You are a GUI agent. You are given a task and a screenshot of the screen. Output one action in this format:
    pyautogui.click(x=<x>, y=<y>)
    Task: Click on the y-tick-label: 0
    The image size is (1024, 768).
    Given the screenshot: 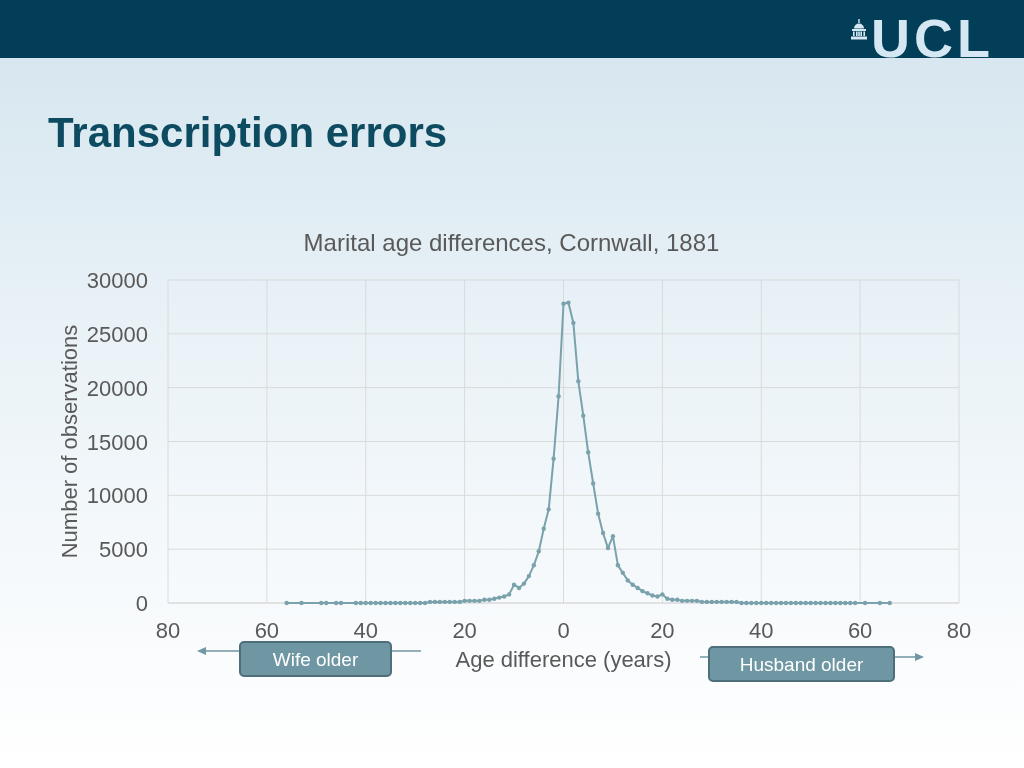 What is the action you would take?
    pyautogui.click(x=141, y=603)
    